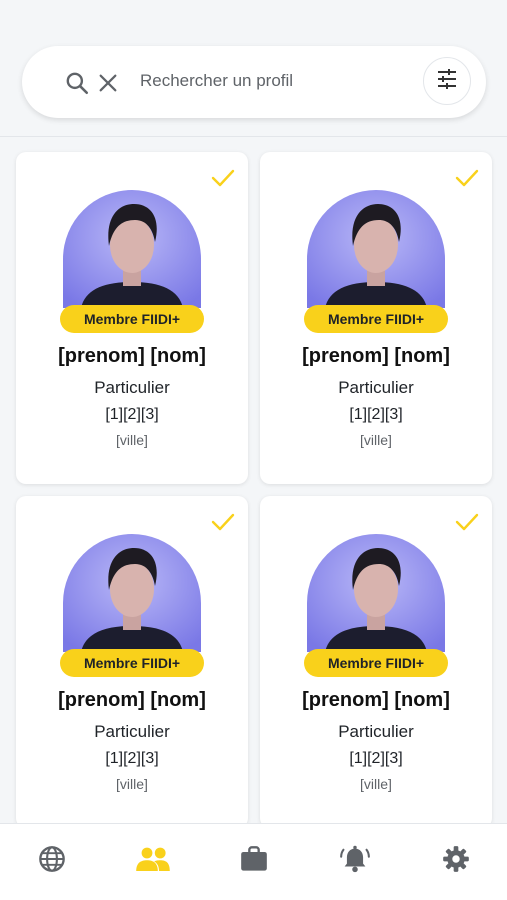  I want to click on nav-alerts, so click(355, 861).